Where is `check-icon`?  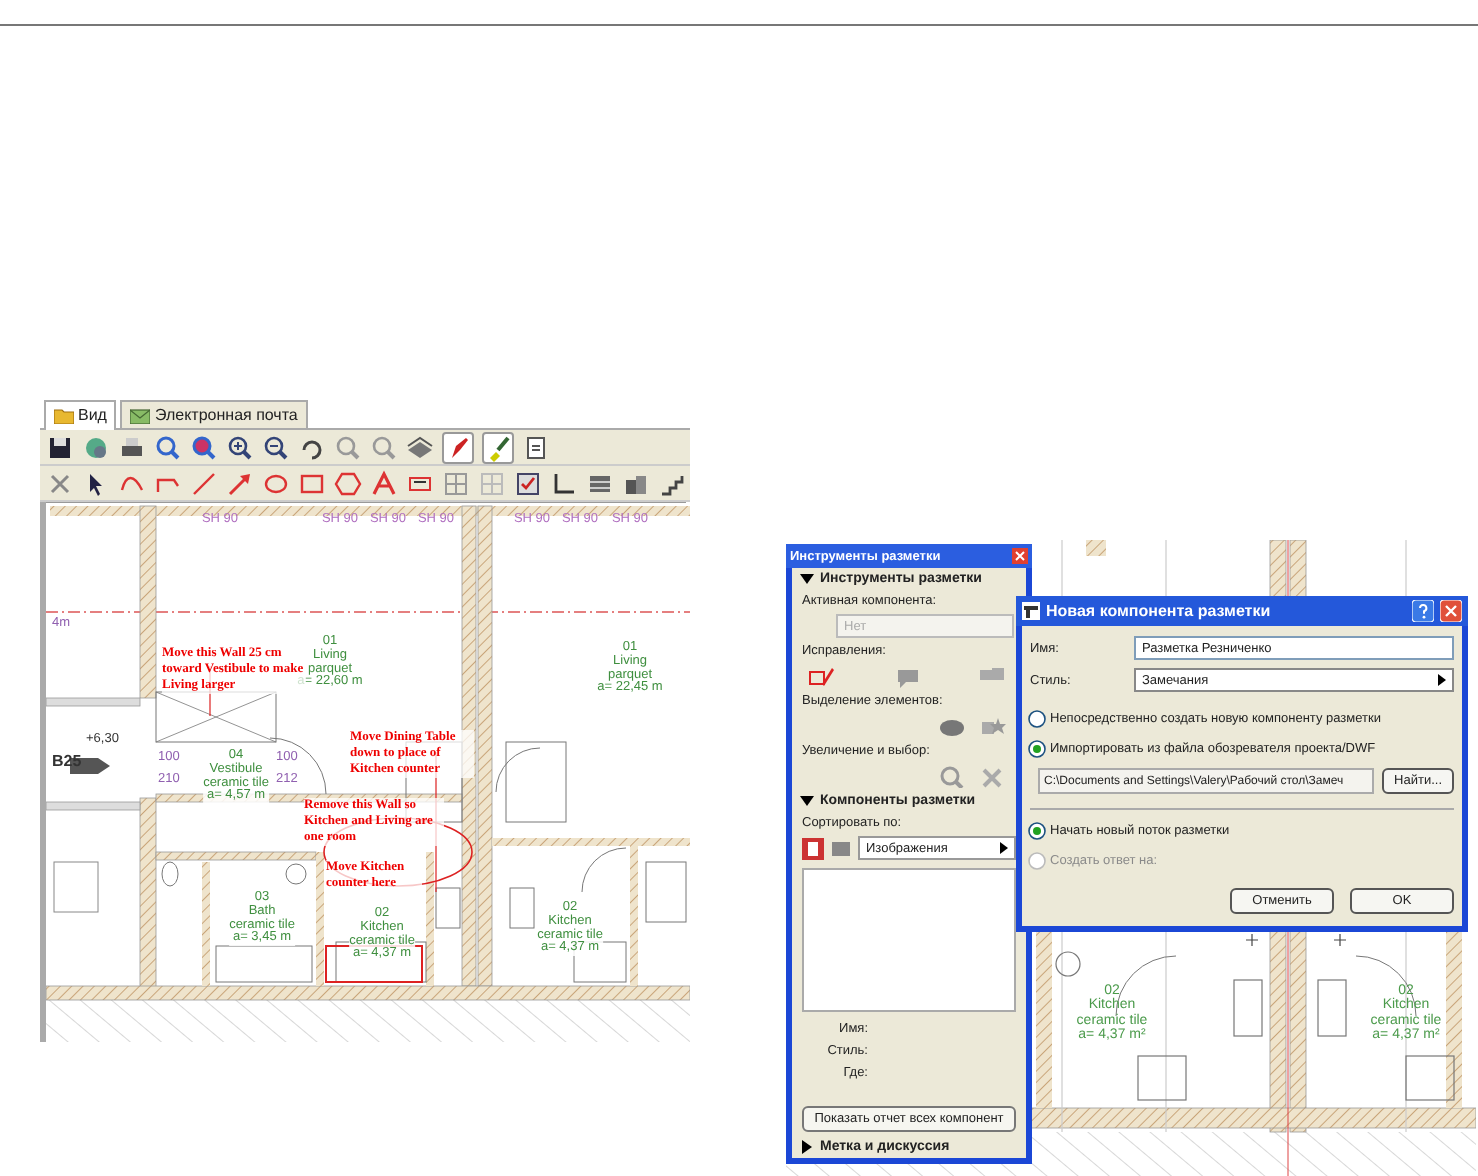
check-icon is located at coordinates (528, 483).